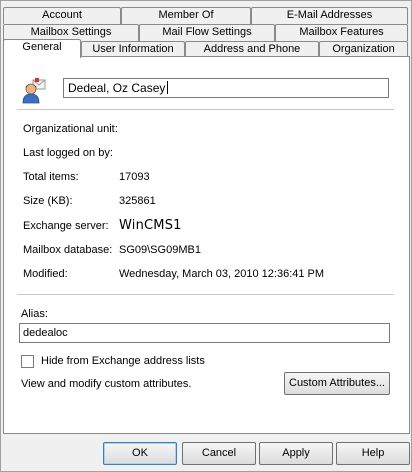 Image resolution: width=412 pixels, height=472 pixels. Describe the element at coordinates (204, 333) in the screenshot. I see `alias-input: dedealoc` at that location.